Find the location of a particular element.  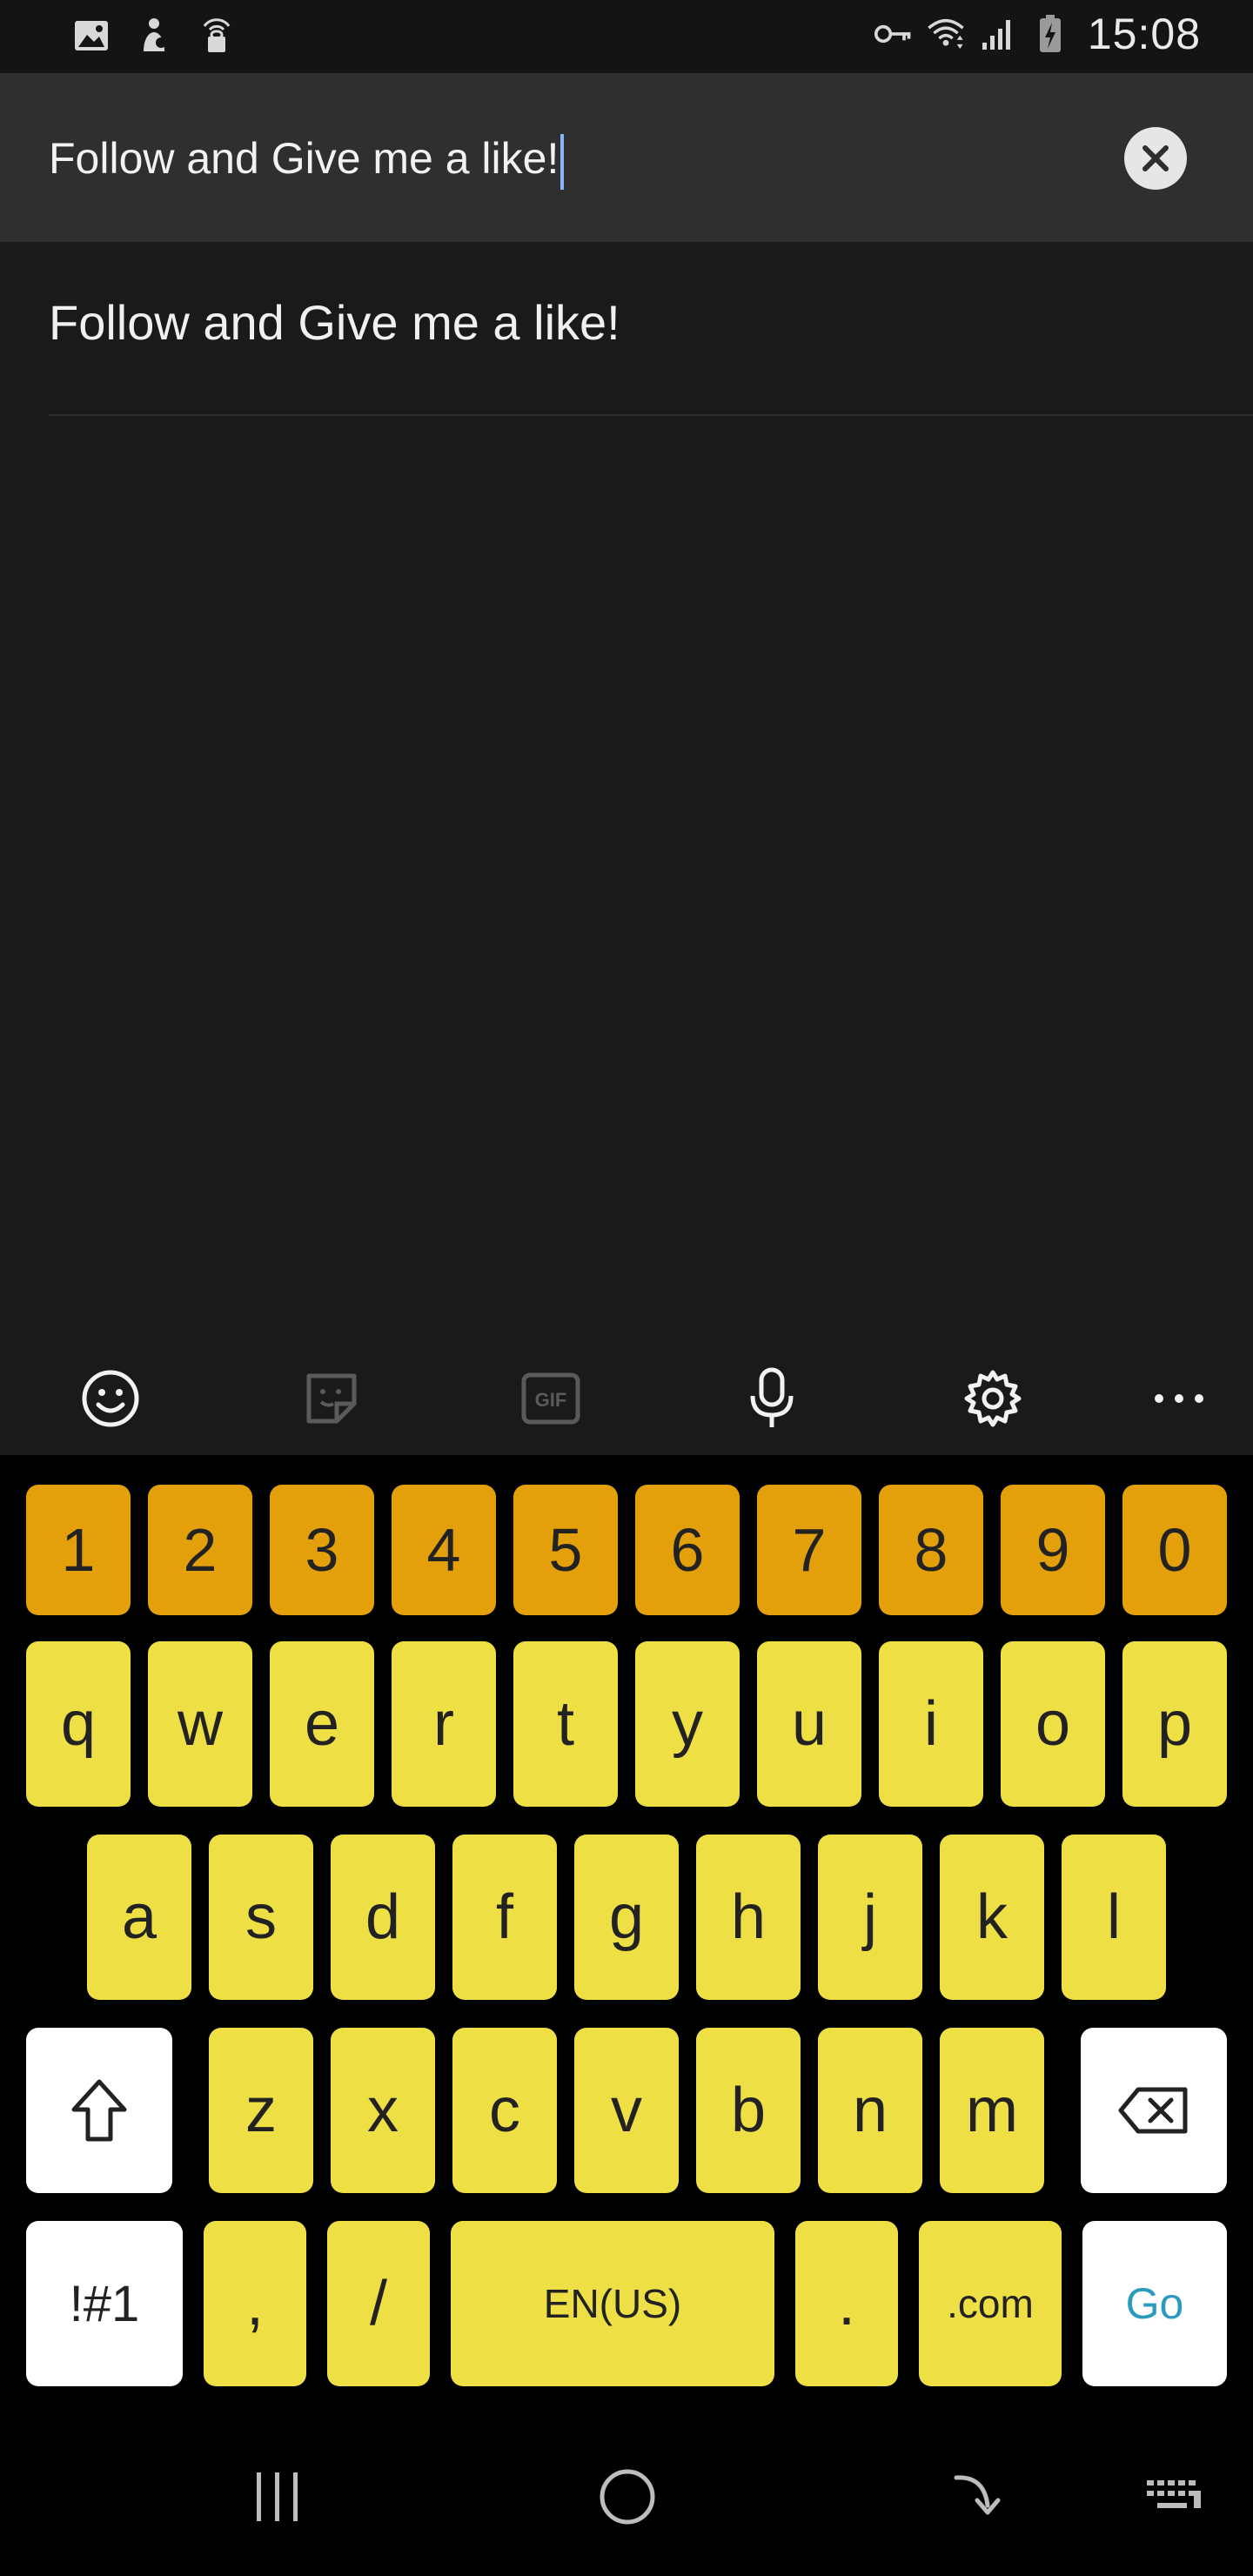

dotcom-key: .com is located at coordinates (991, 2303).